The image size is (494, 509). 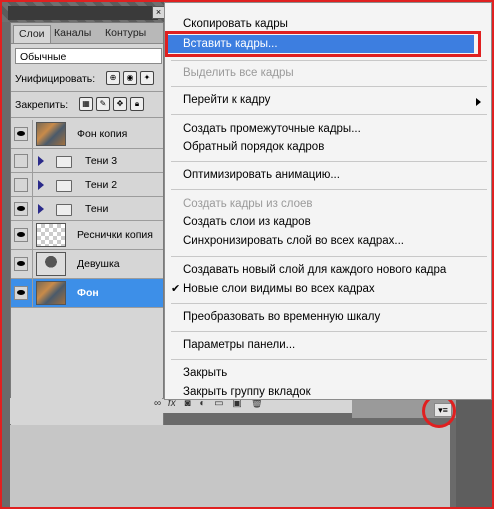 What do you see at coordinates (101, 184) in the screenshot?
I see `layer-name: Тени 2` at bounding box center [101, 184].